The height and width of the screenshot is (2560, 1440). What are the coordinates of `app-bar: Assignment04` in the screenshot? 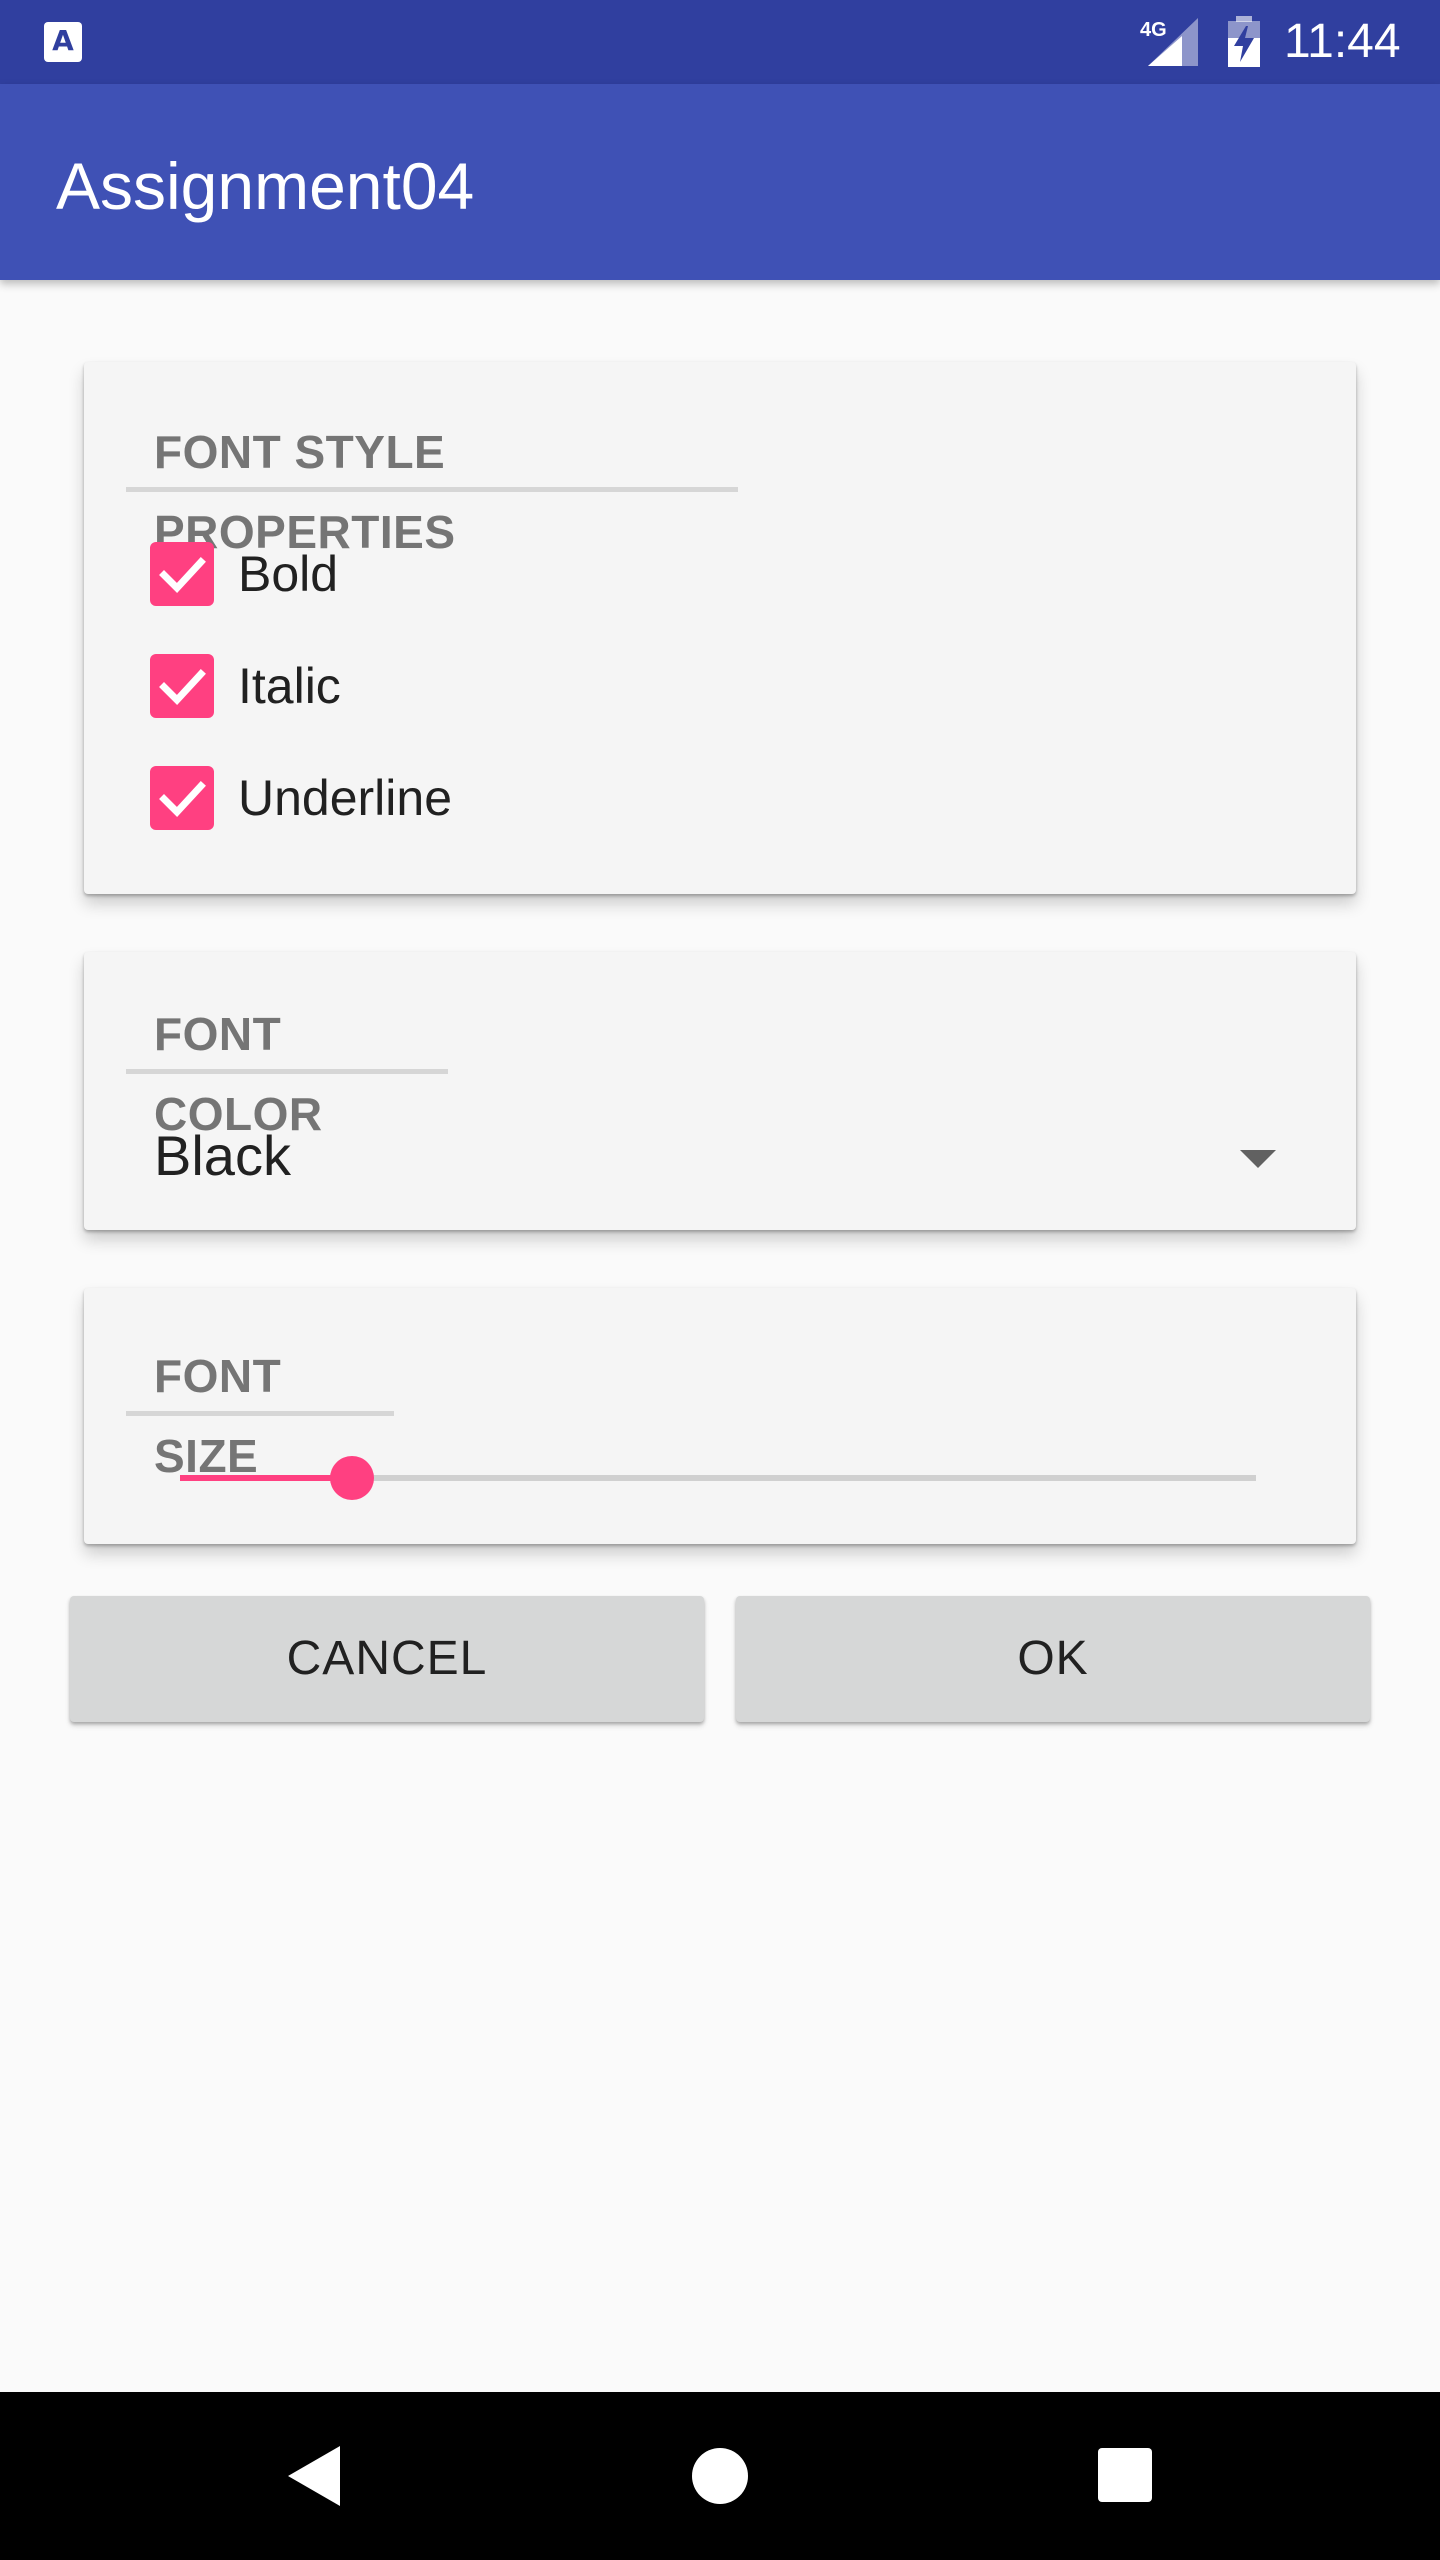 It's located at (720, 182).